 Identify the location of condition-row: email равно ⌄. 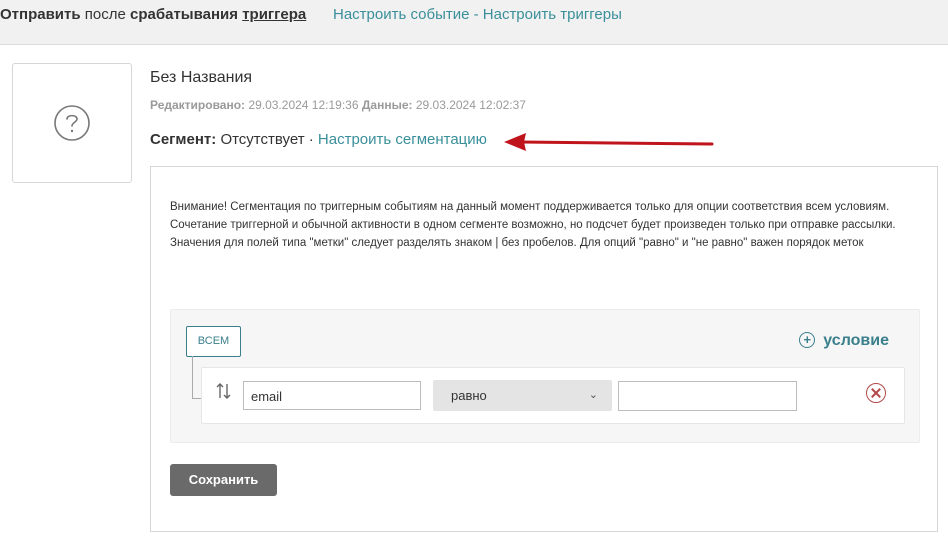
(553, 395).